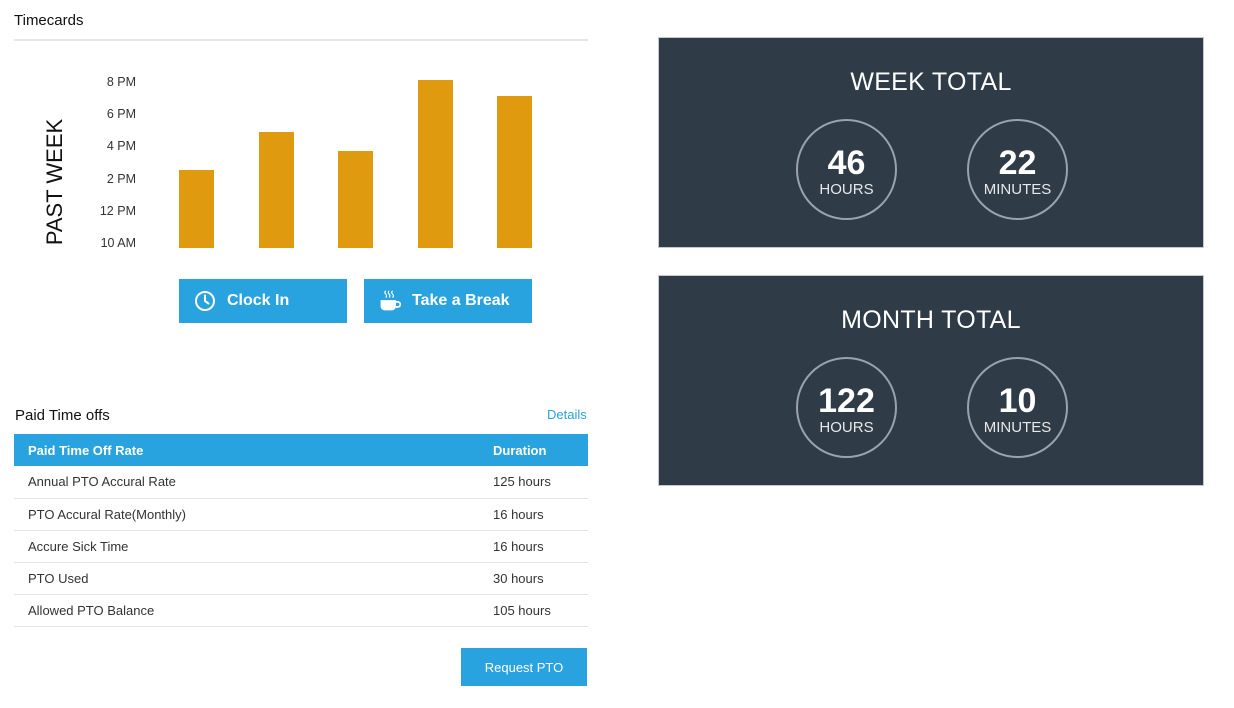 Image resolution: width=1234 pixels, height=708 pixels. Describe the element at coordinates (62, 415) in the screenshot. I see `pto-title: Paid Time offs` at that location.